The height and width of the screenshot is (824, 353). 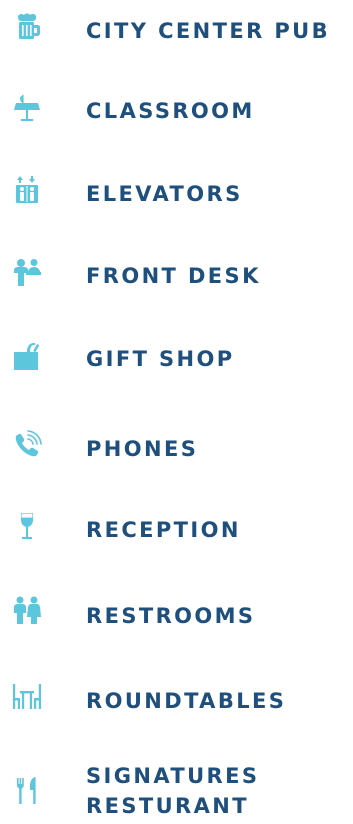 I want to click on phone-icon, so click(x=28, y=443).